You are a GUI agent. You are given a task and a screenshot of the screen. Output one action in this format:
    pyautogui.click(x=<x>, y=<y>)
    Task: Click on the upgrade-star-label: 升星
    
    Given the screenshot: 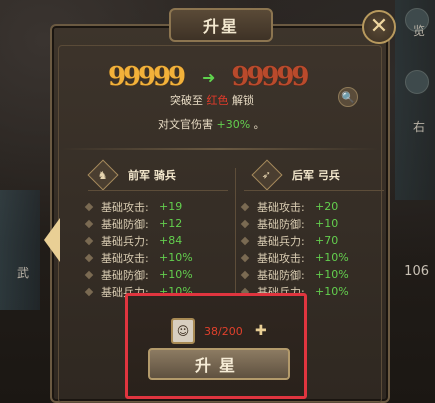 What is the action you would take?
    pyautogui.click(x=218, y=365)
    